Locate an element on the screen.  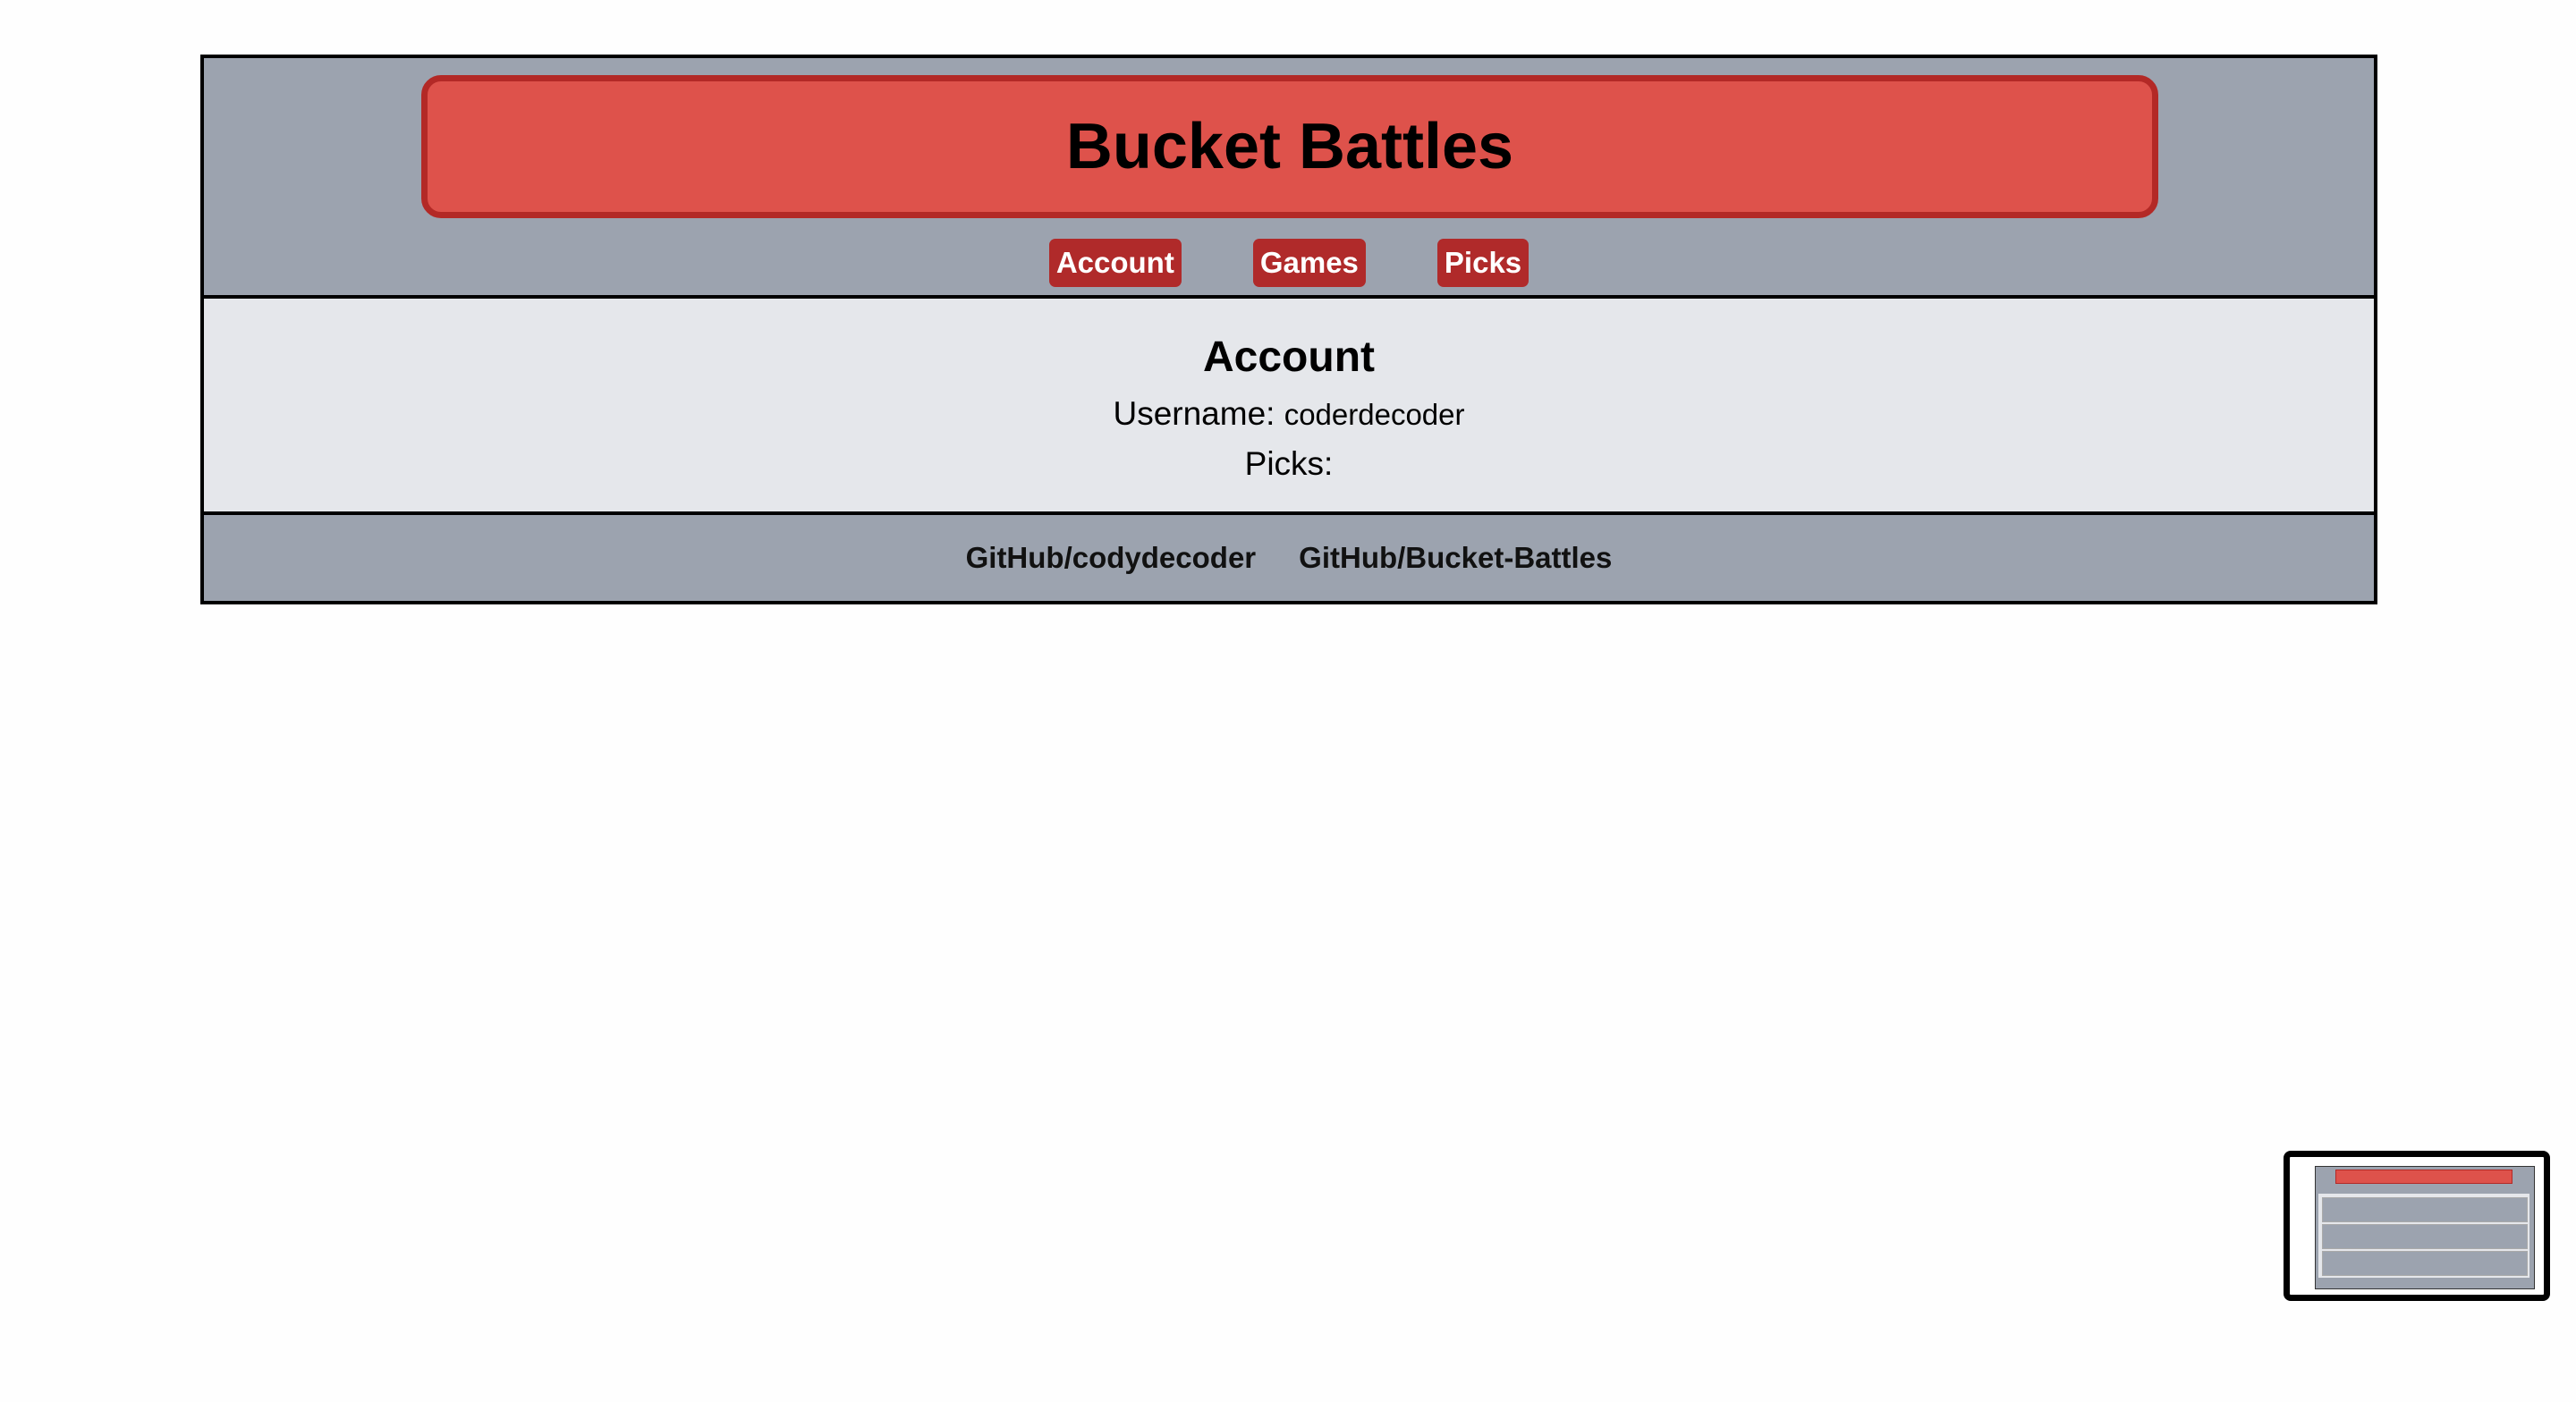
picks-row: Picks: is located at coordinates (1289, 464).